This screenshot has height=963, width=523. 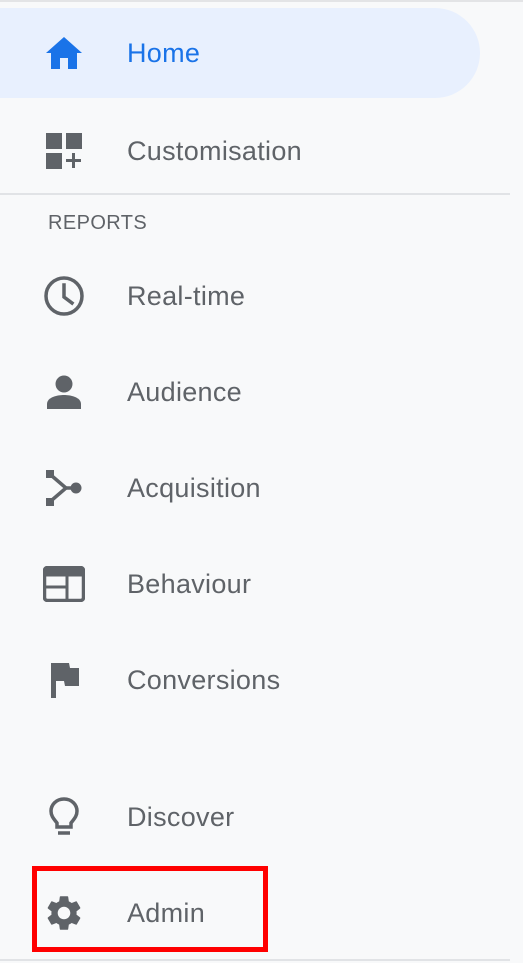 What do you see at coordinates (64, 913) in the screenshot?
I see `gear-icon` at bounding box center [64, 913].